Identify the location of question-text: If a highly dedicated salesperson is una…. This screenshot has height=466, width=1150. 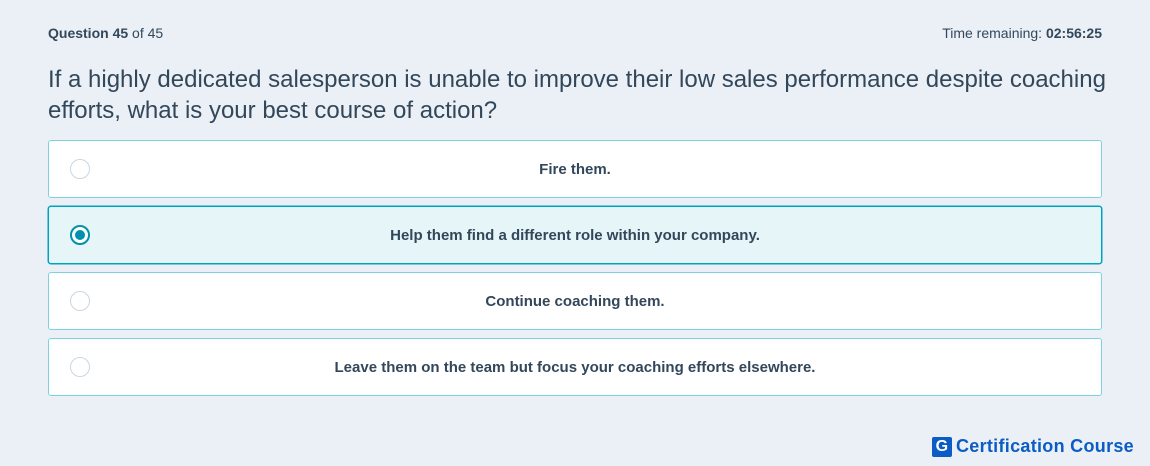
(577, 95).